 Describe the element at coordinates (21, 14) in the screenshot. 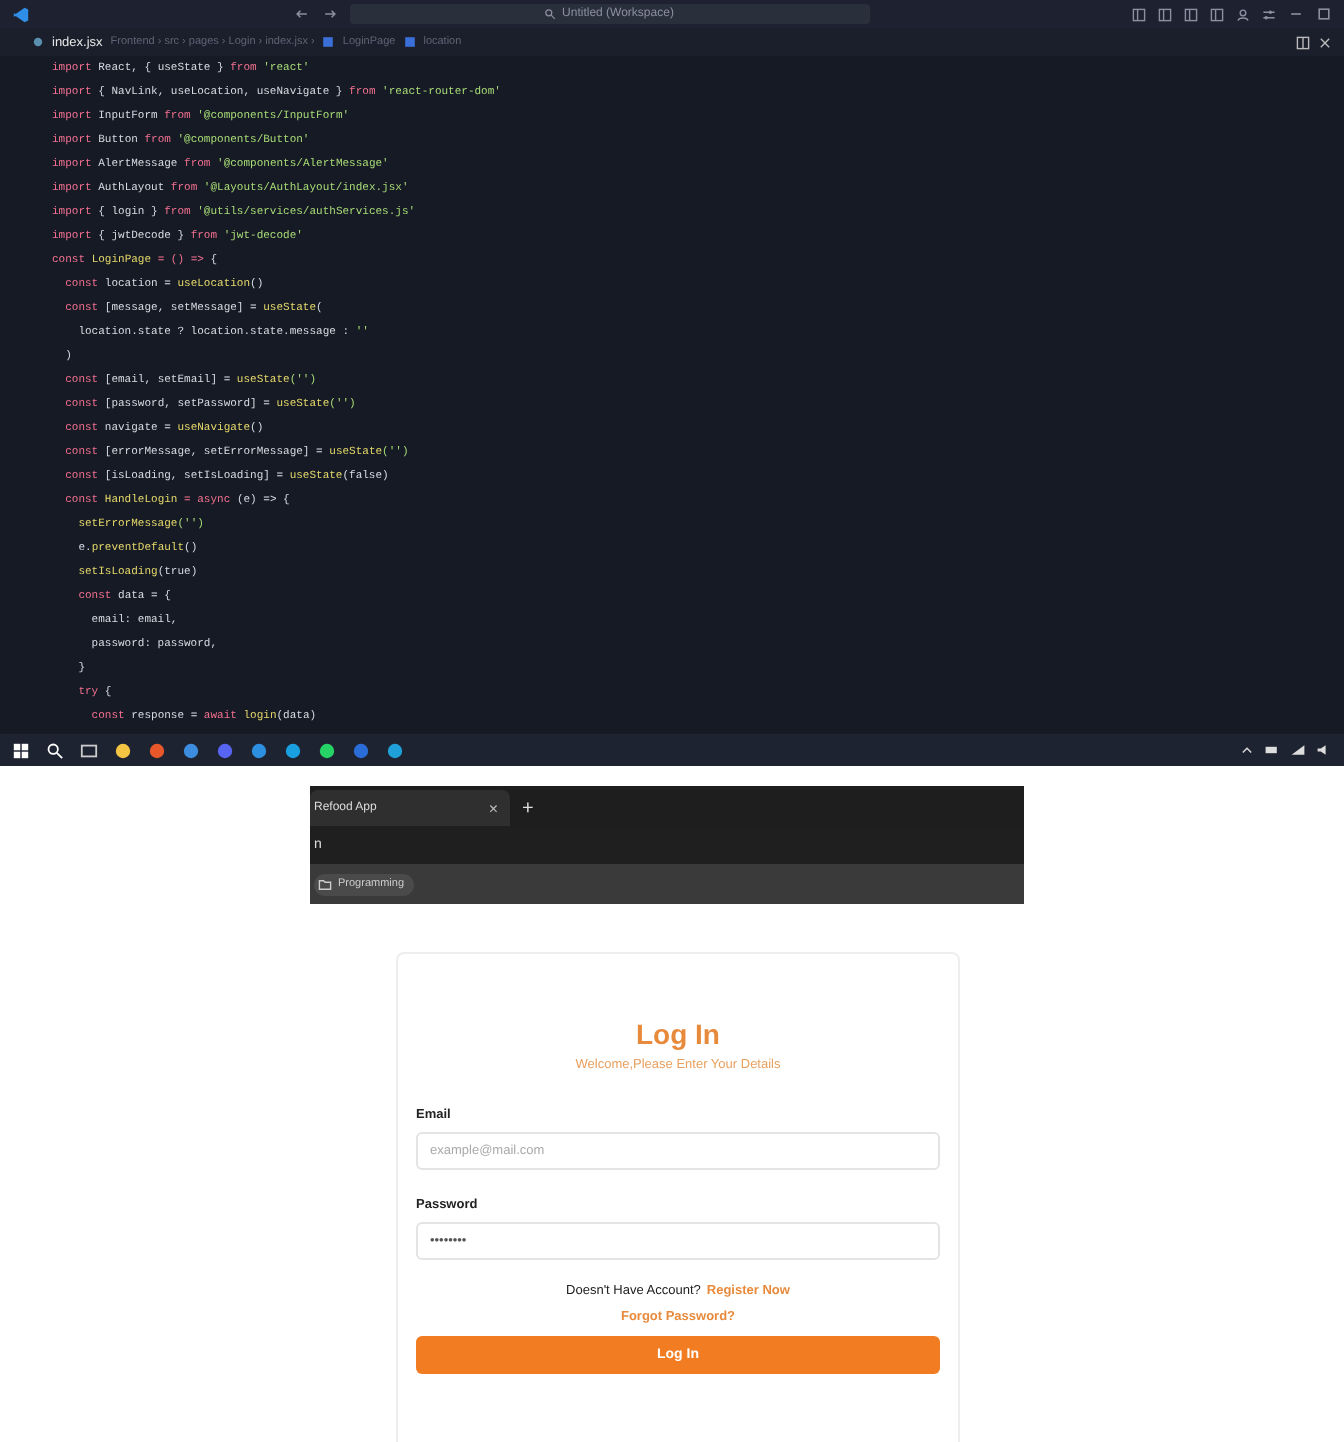

I see `code-editor-logo-icon` at that location.